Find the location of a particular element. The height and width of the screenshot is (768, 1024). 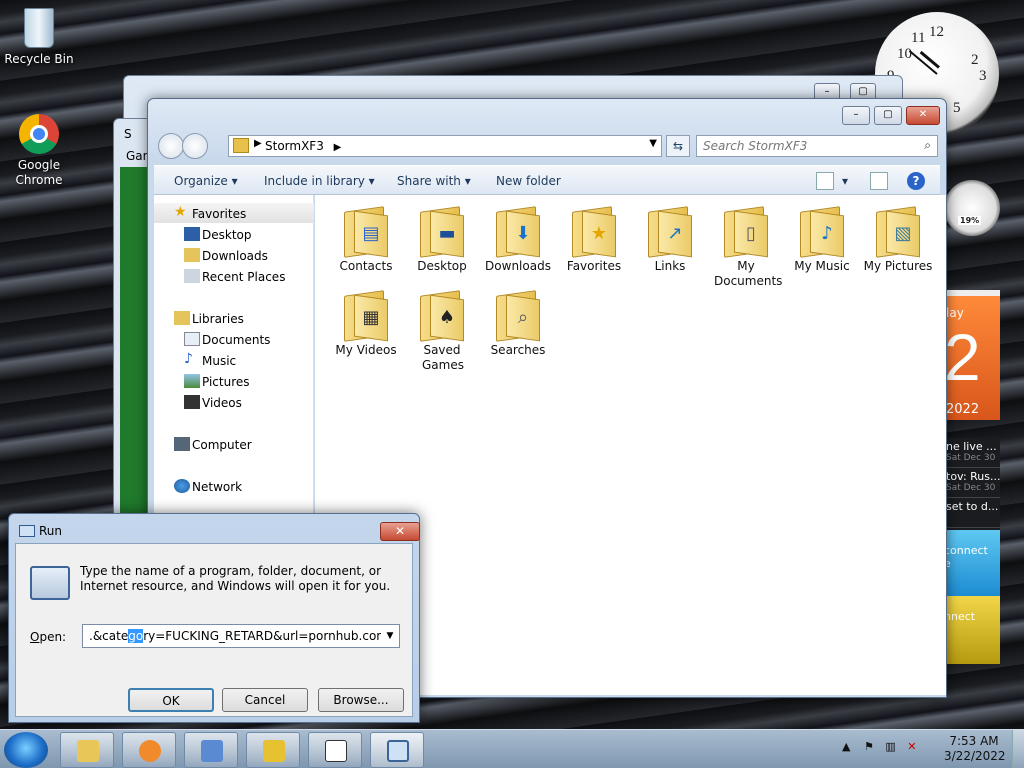

chrome-icon is located at coordinates (39, 134).